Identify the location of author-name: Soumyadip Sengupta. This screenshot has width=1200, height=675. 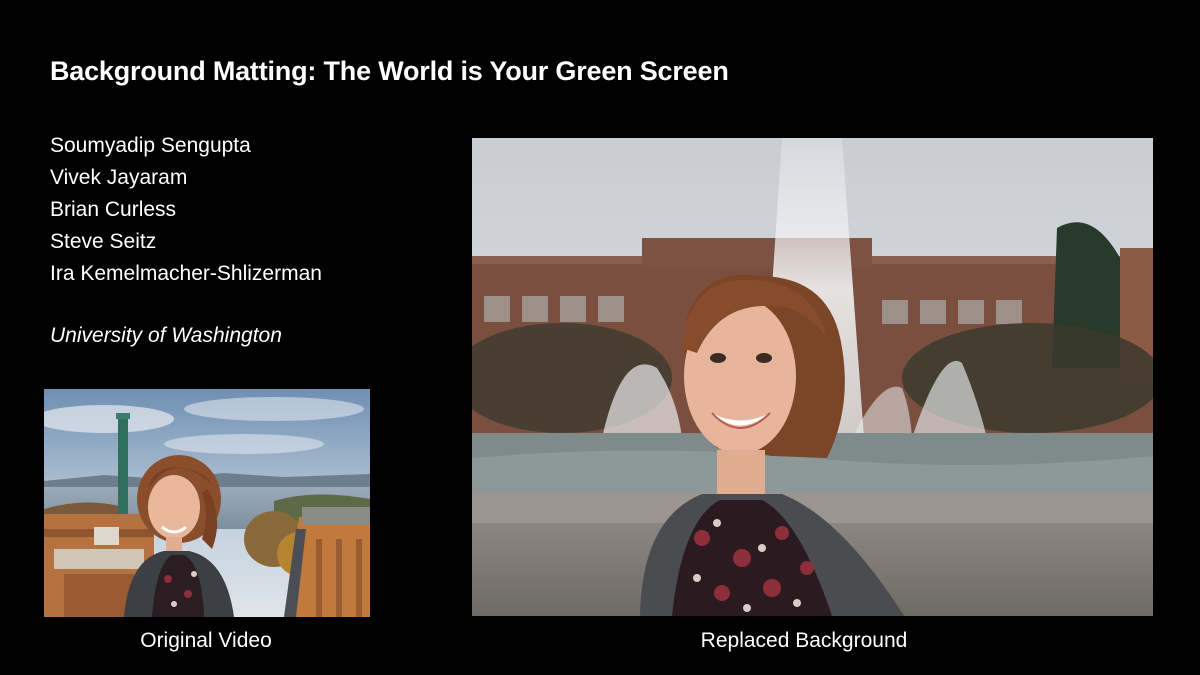
(150, 145).